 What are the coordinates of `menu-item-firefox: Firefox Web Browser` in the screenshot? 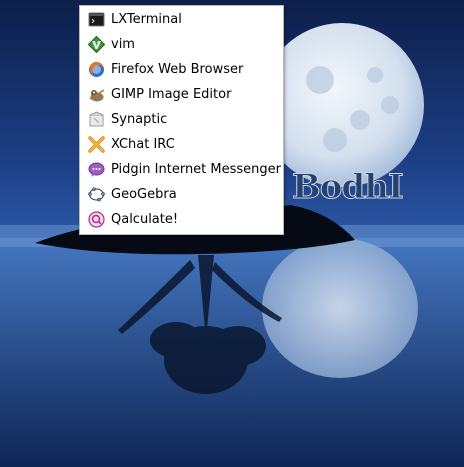 It's located at (181, 69).